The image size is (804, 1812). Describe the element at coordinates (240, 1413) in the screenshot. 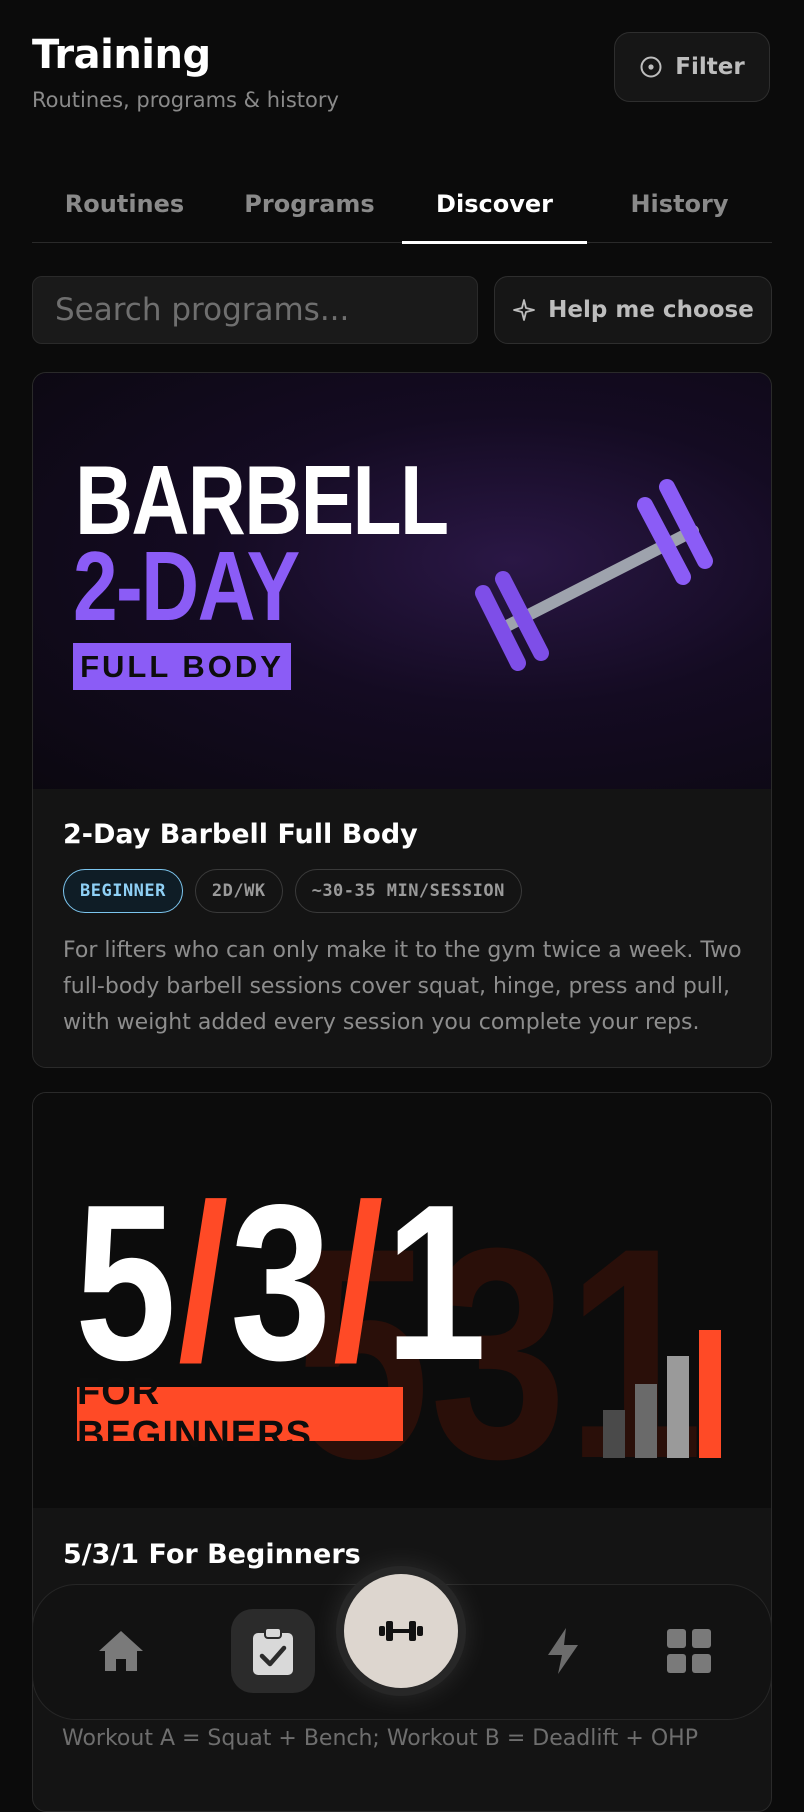

I see `hero-badge: FOR BEGINNERS` at that location.